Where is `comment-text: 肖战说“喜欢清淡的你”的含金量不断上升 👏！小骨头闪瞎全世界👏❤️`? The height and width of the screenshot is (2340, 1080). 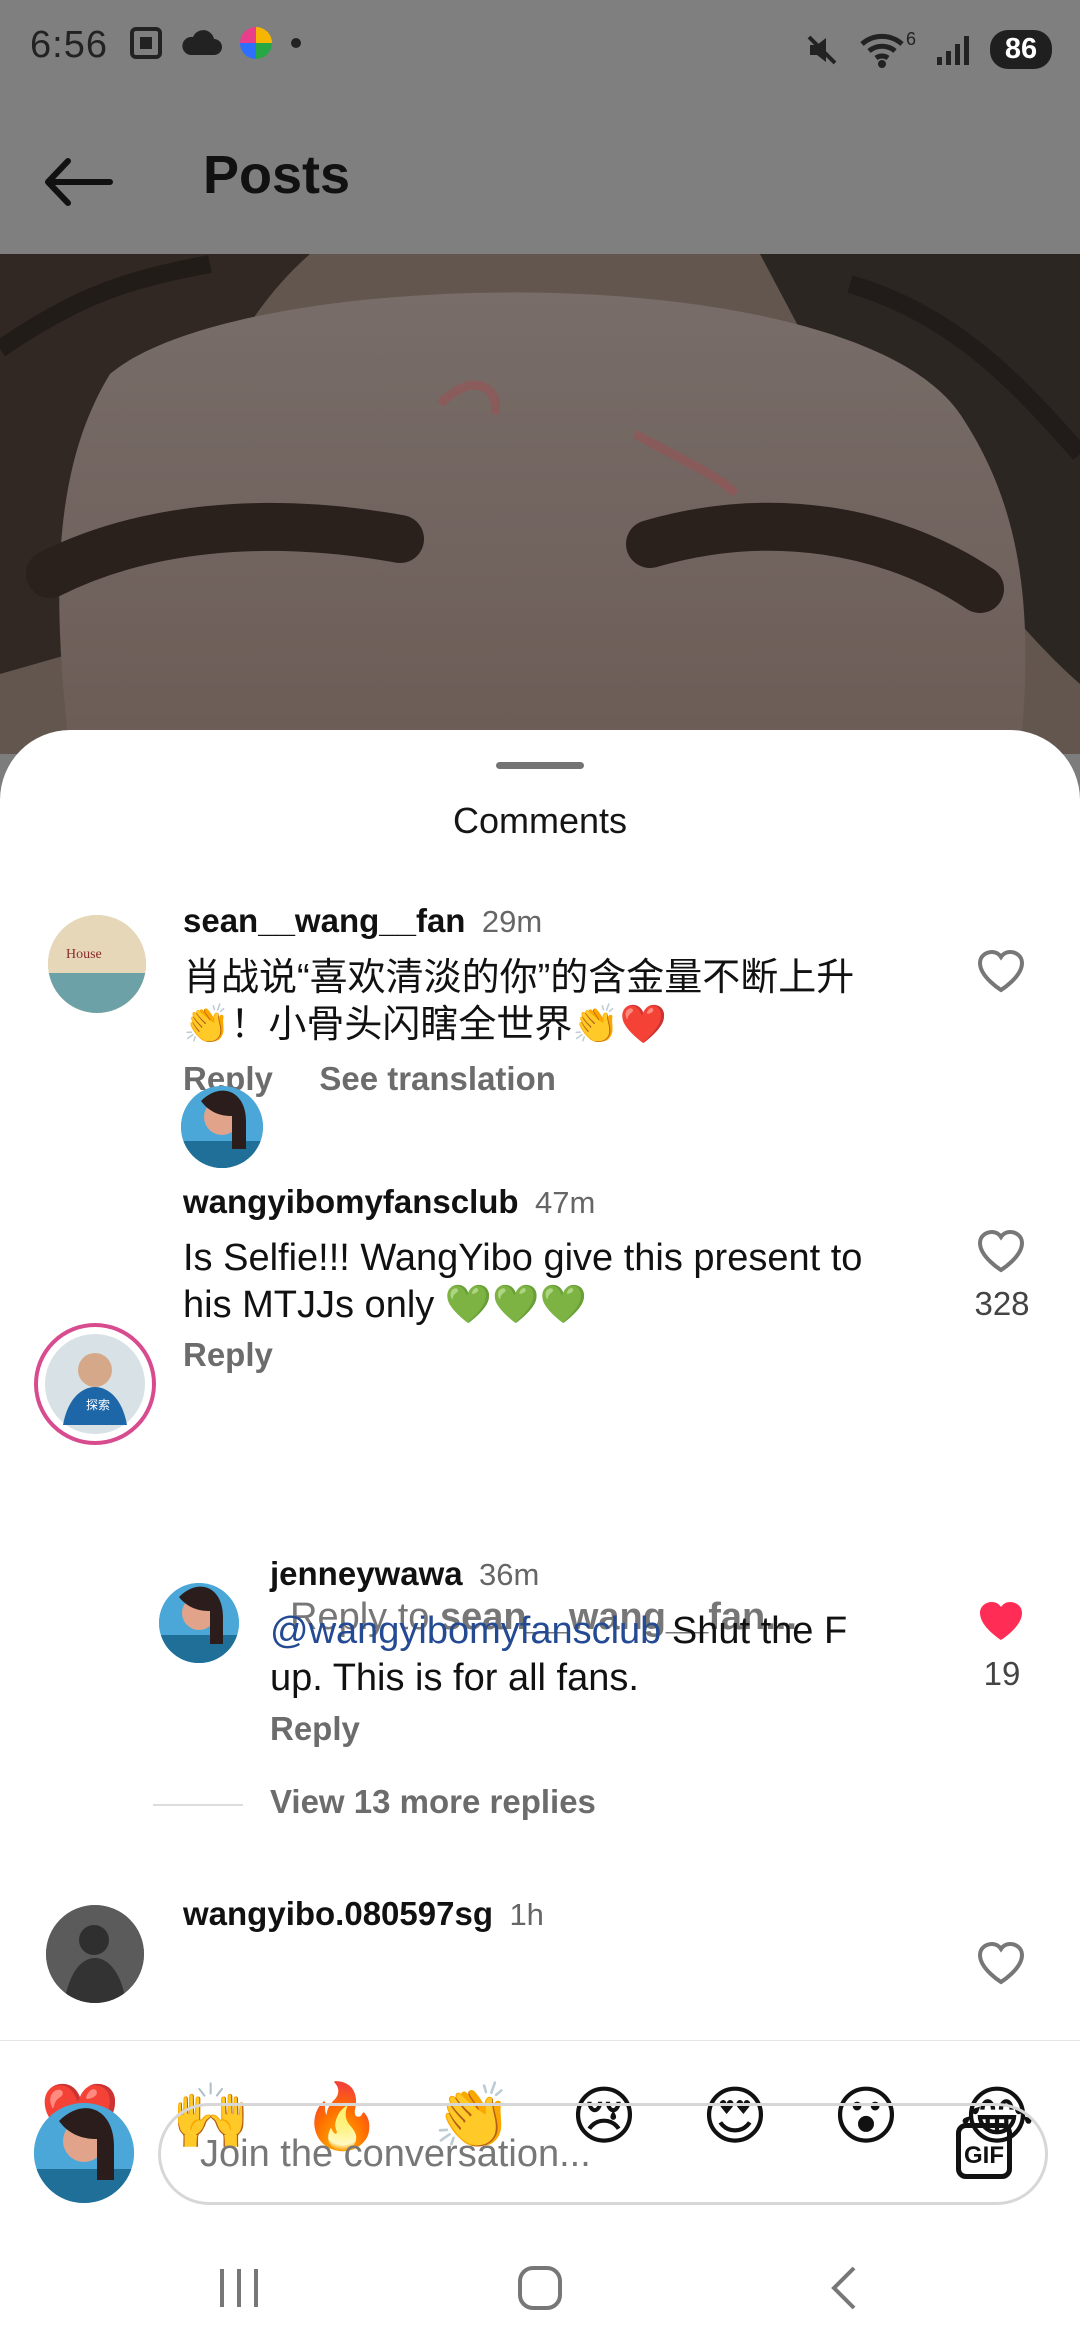 comment-text: 肖战说“喜欢清淡的你”的含金量不断上升 👏！小骨头闪瞎全世界👏❤️ is located at coordinates (573, 1002).